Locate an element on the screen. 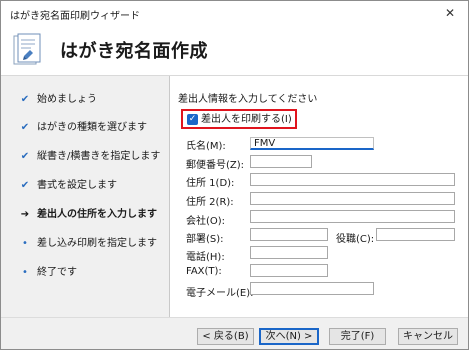 This screenshot has width=469, height=350. title-bar: はがき宛名面印刷ウィザード ✕ is located at coordinates (234, 13).